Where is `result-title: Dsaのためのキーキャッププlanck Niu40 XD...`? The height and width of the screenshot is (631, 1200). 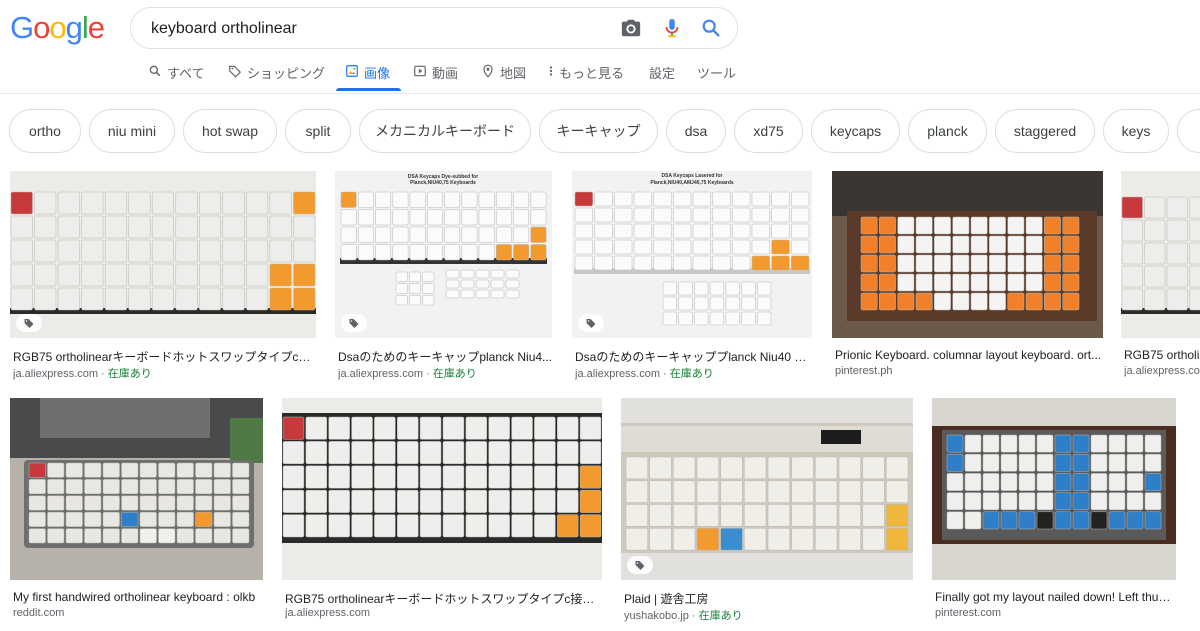 result-title: Dsaのためのキーキャッププlanck Niu40 XD... is located at coordinates (694, 356).